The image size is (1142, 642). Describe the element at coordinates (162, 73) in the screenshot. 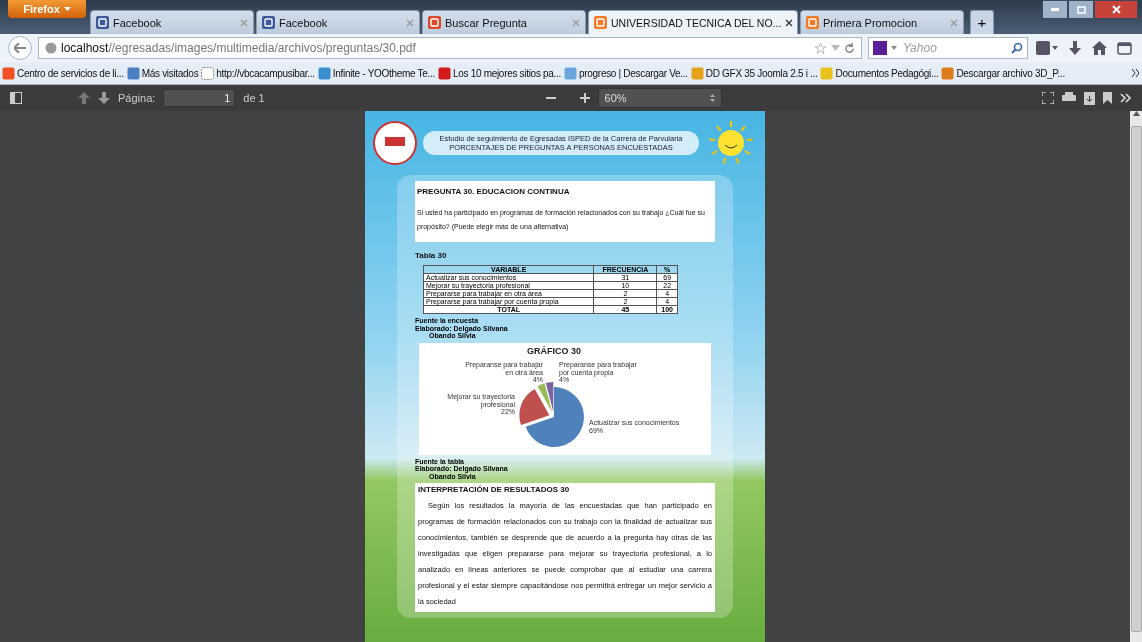

I see `bookmark-link: Más visitados` at that location.